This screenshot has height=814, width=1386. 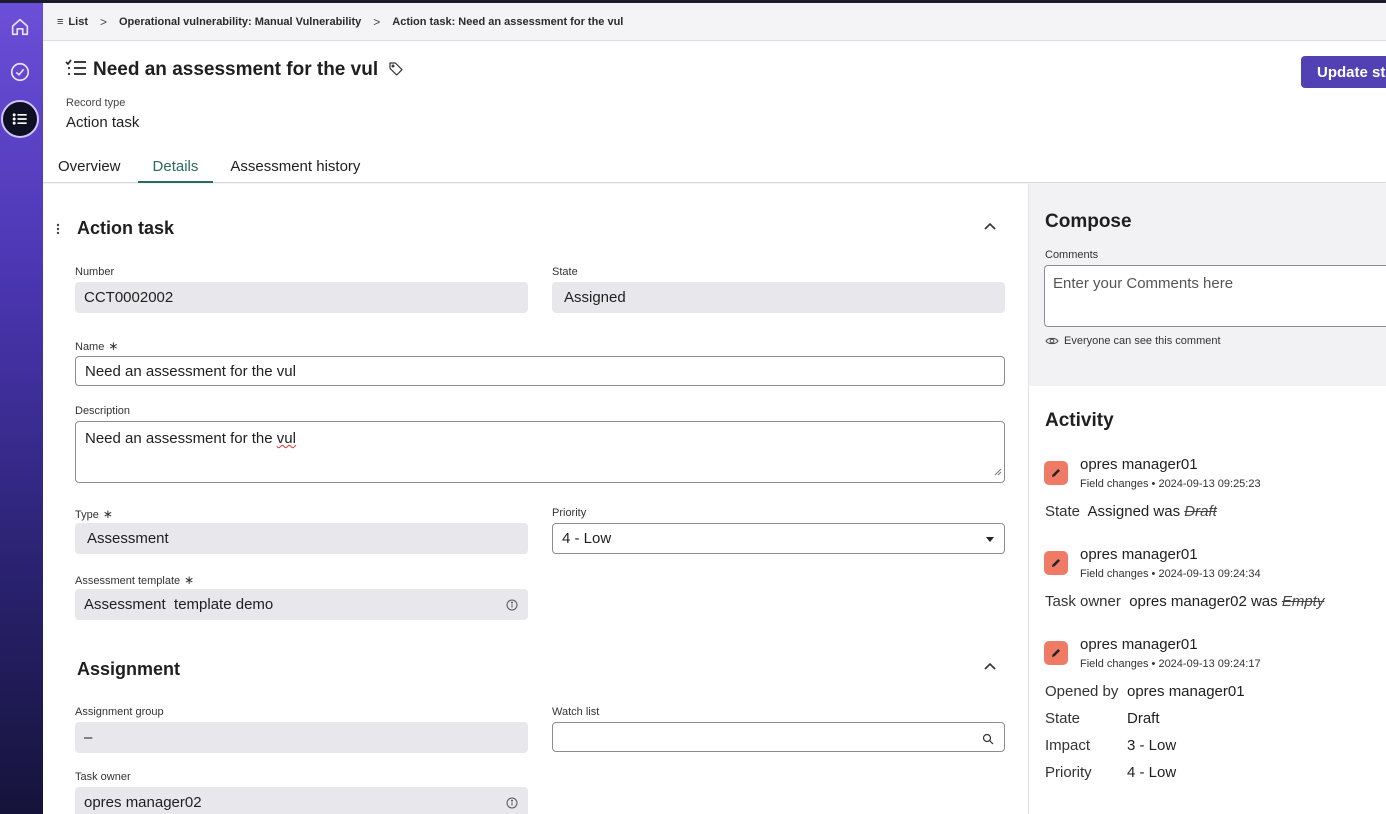 I want to click on activity-title: Activity, so click(x=1079, y=420).